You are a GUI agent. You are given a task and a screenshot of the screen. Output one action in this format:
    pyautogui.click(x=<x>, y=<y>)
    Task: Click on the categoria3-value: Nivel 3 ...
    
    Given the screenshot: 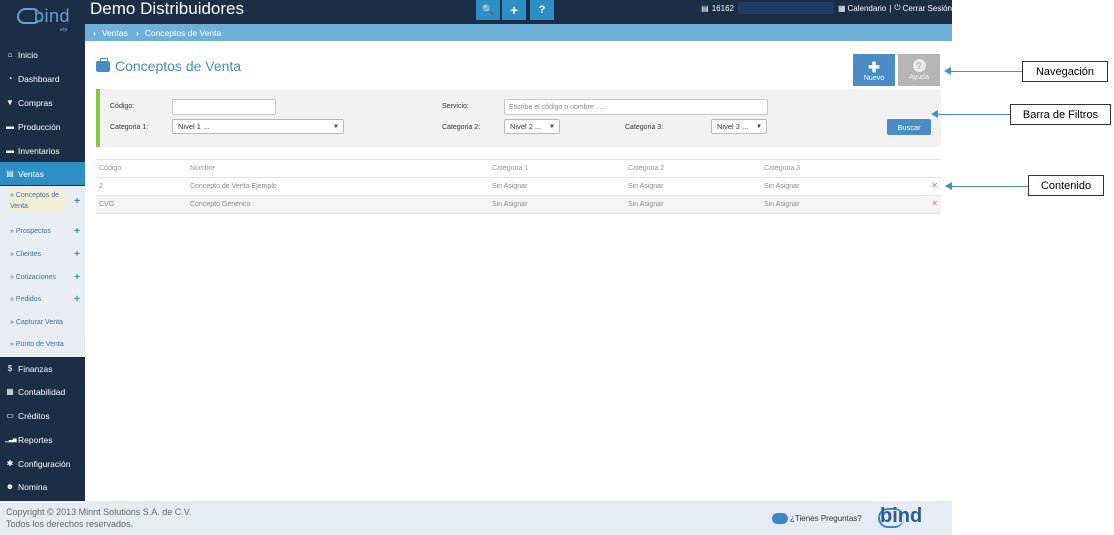 What is the action you would take?
    pyautogui.click(x=733, y=126)
    